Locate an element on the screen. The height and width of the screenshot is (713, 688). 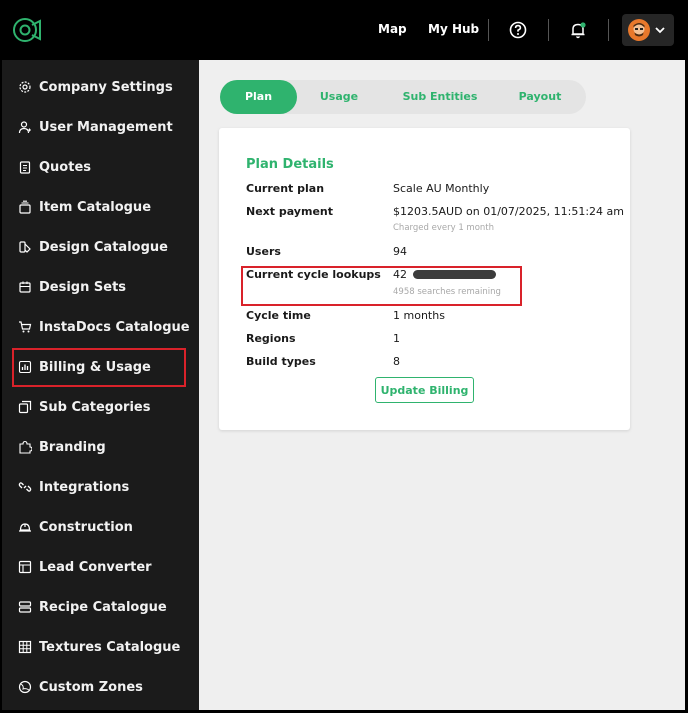
cycle-time-label: Cycle time is located at coordinates (278, 315).